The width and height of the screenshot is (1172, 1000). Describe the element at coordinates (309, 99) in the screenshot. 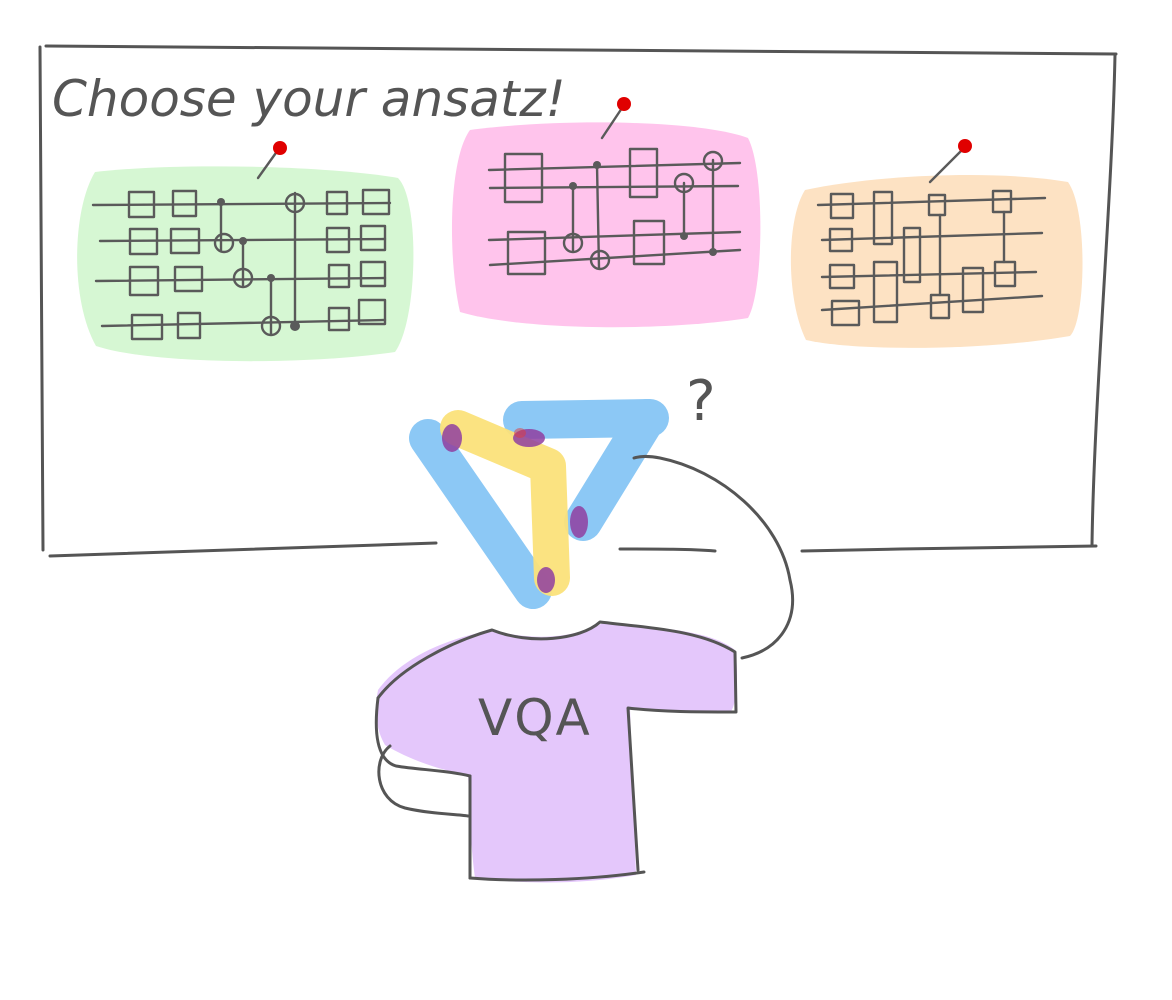

I see `board-title: Choose your ansatz!` at that location.